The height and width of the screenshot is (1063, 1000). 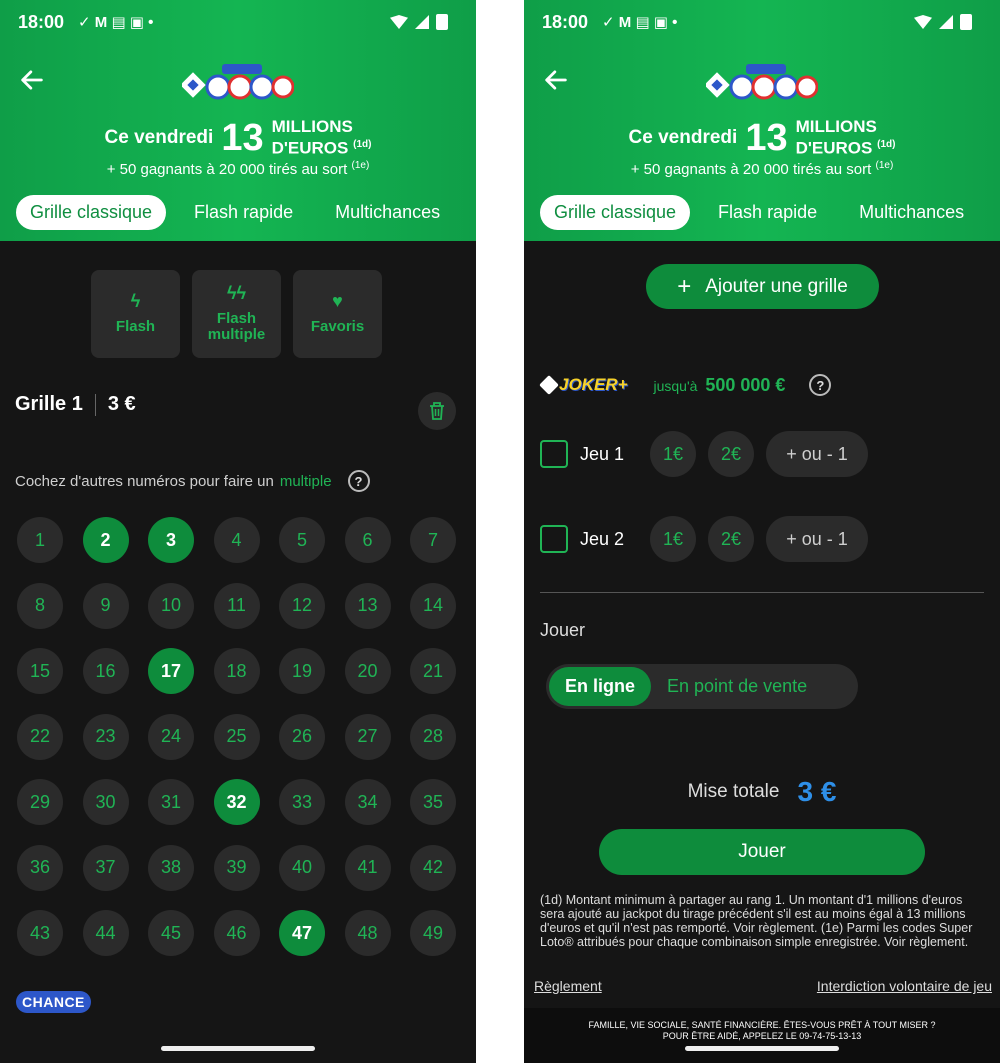 I want to click on number-ball: 15, so click(x=40, y=671).